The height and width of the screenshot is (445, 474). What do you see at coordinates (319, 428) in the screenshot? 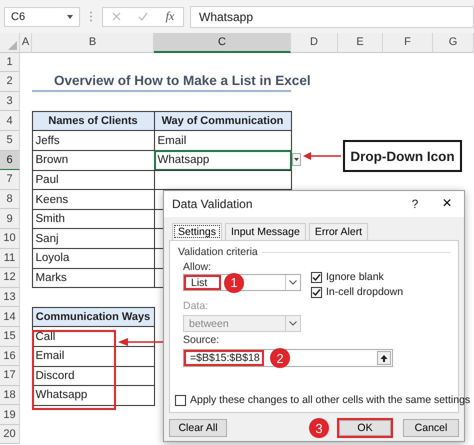
I see `step-badge: 3` at bounding box center [319, 428].